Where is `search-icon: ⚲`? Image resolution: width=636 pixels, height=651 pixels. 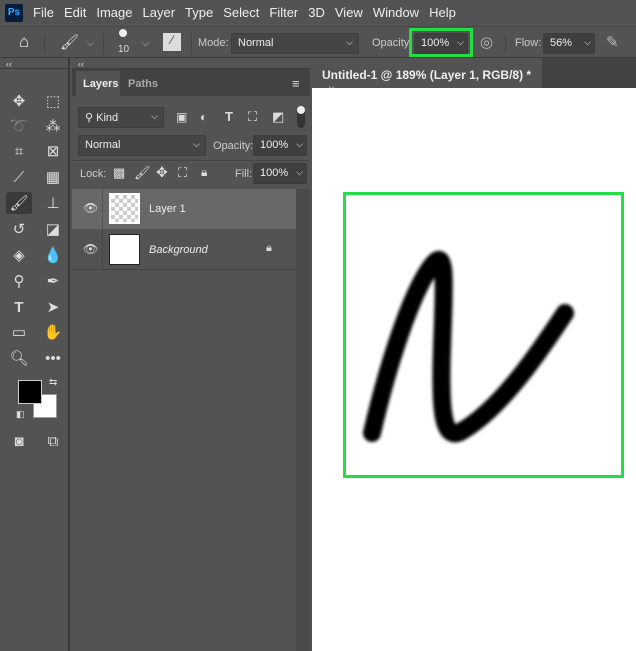
search-icon: ⚲ is located at coordinates (91, 118).